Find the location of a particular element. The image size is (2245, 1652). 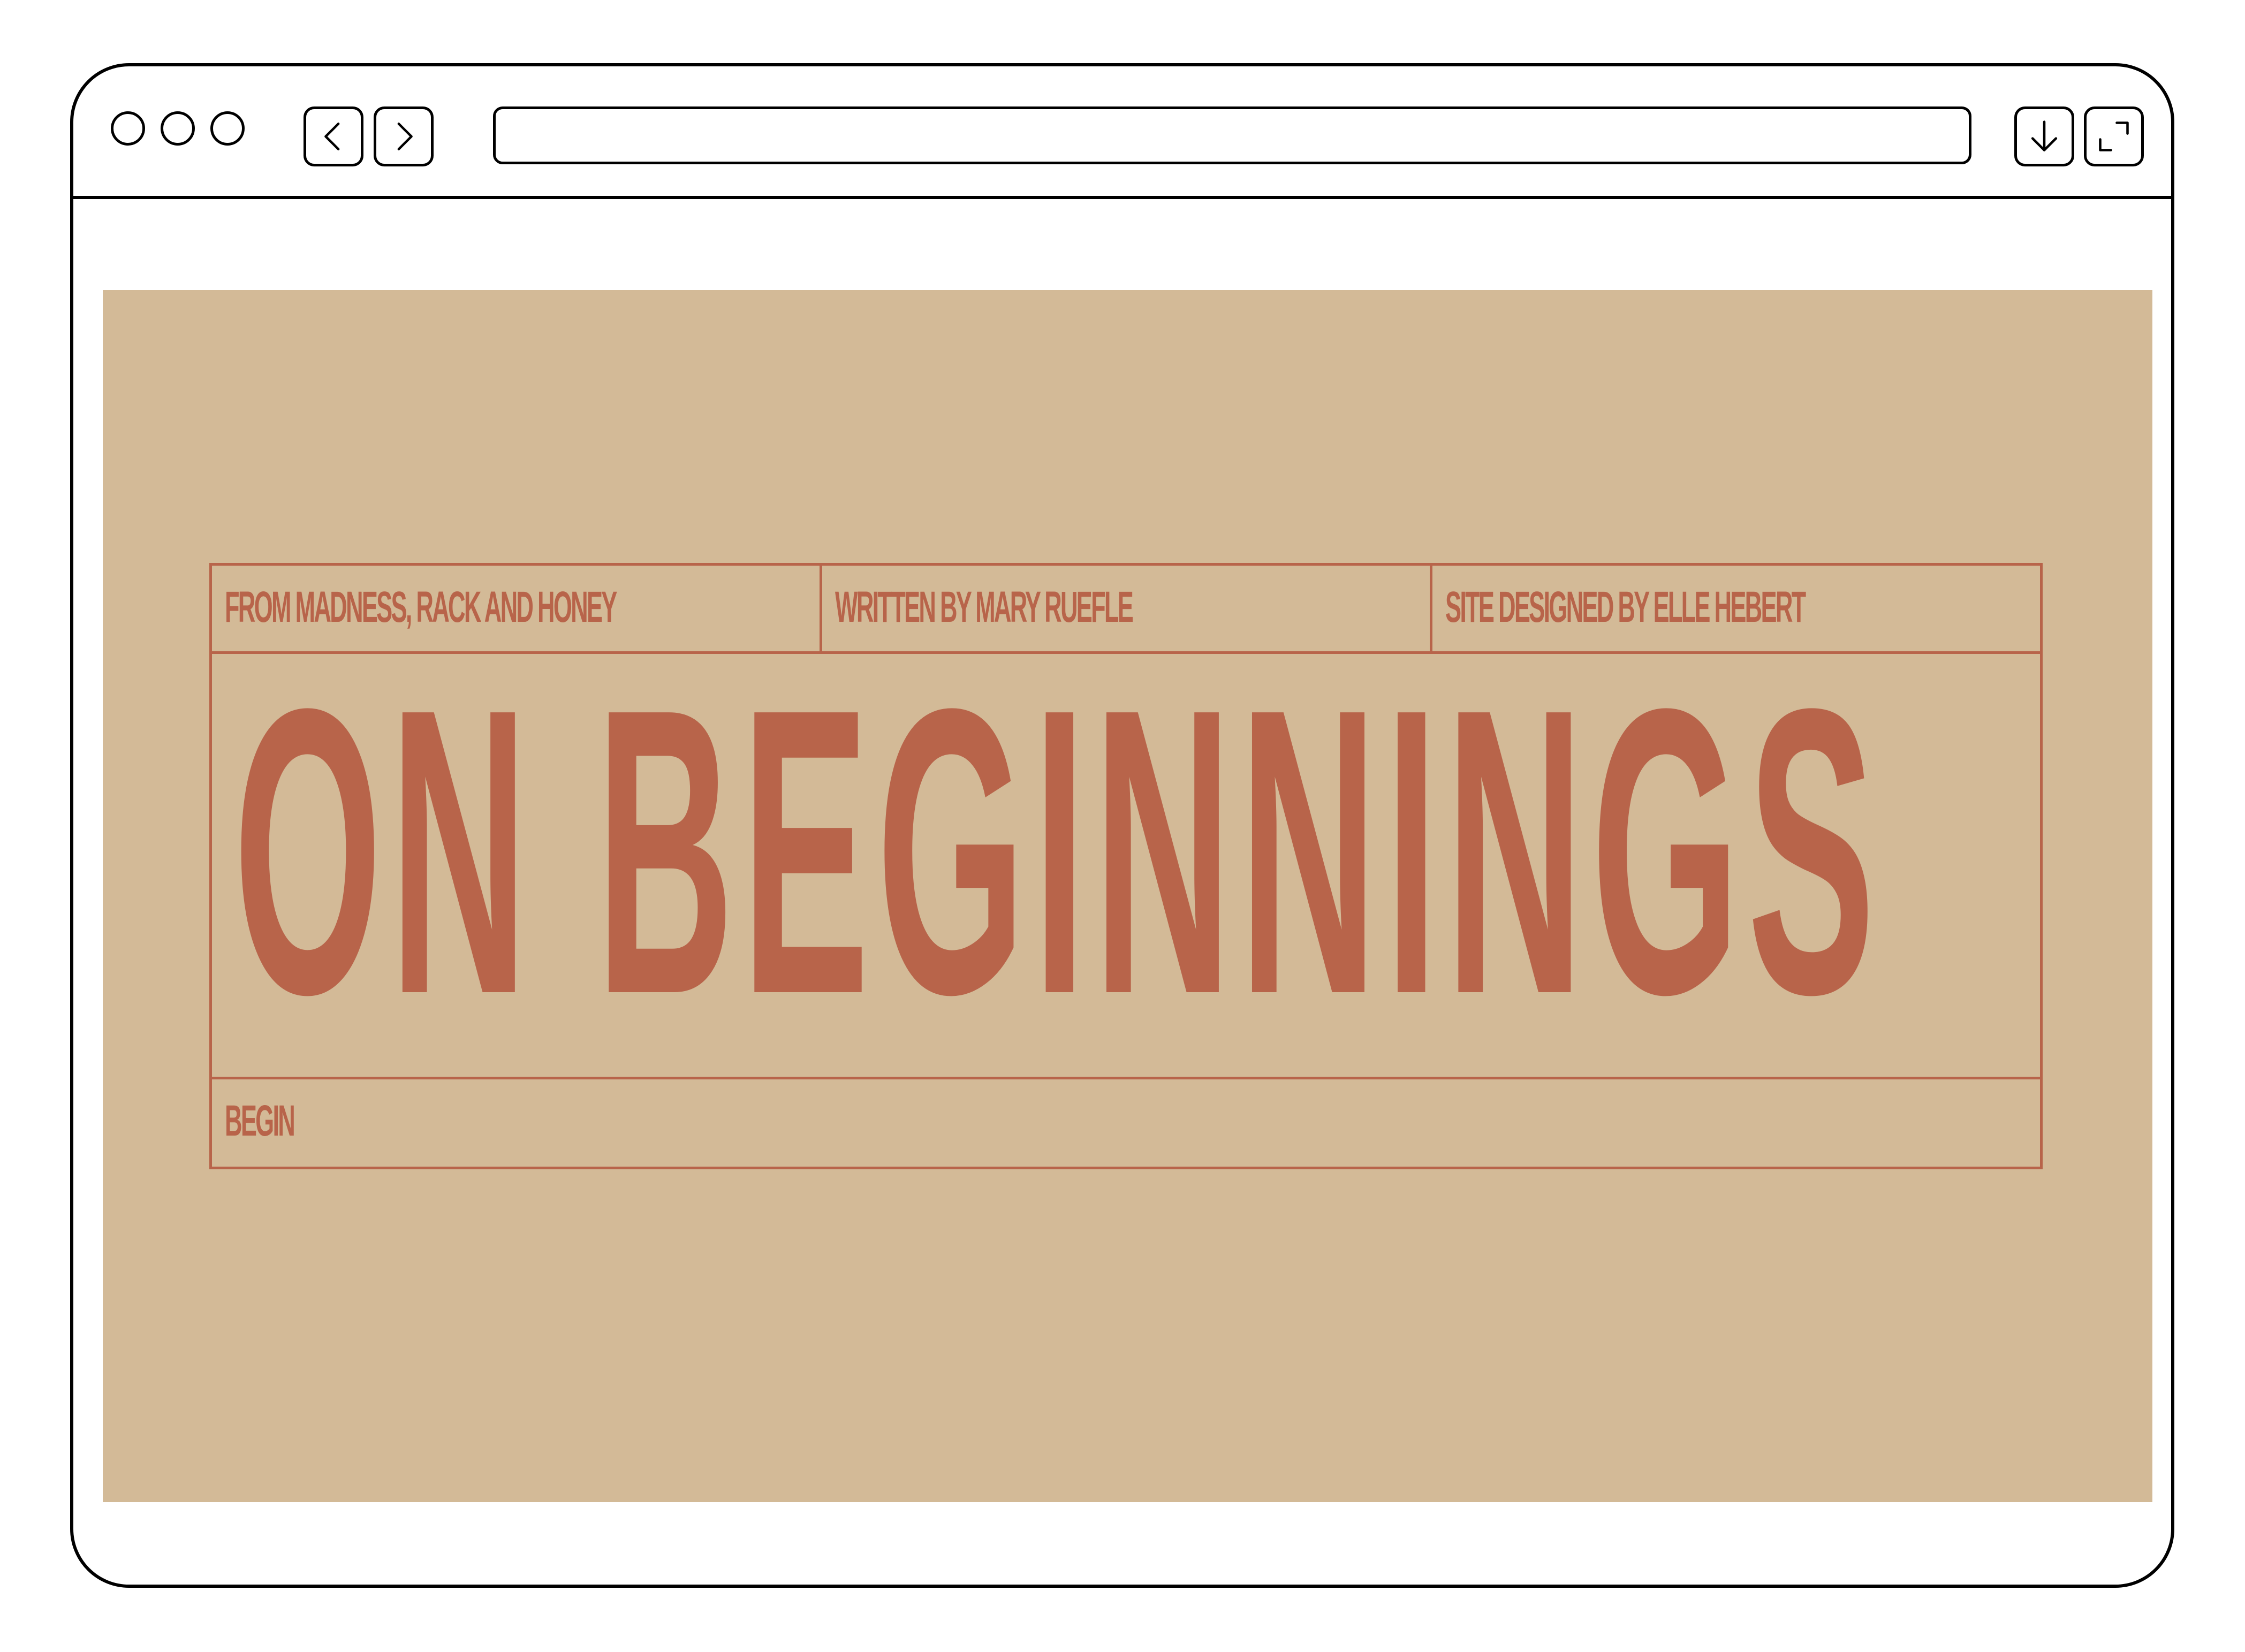

browser-toolbar is located at coordinates (1122, 132).